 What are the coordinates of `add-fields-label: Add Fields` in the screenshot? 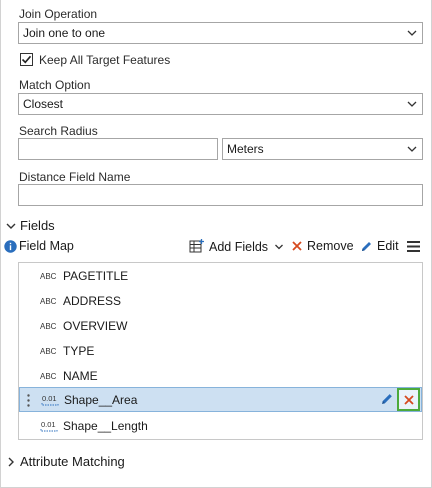 It's located at (239, 246).